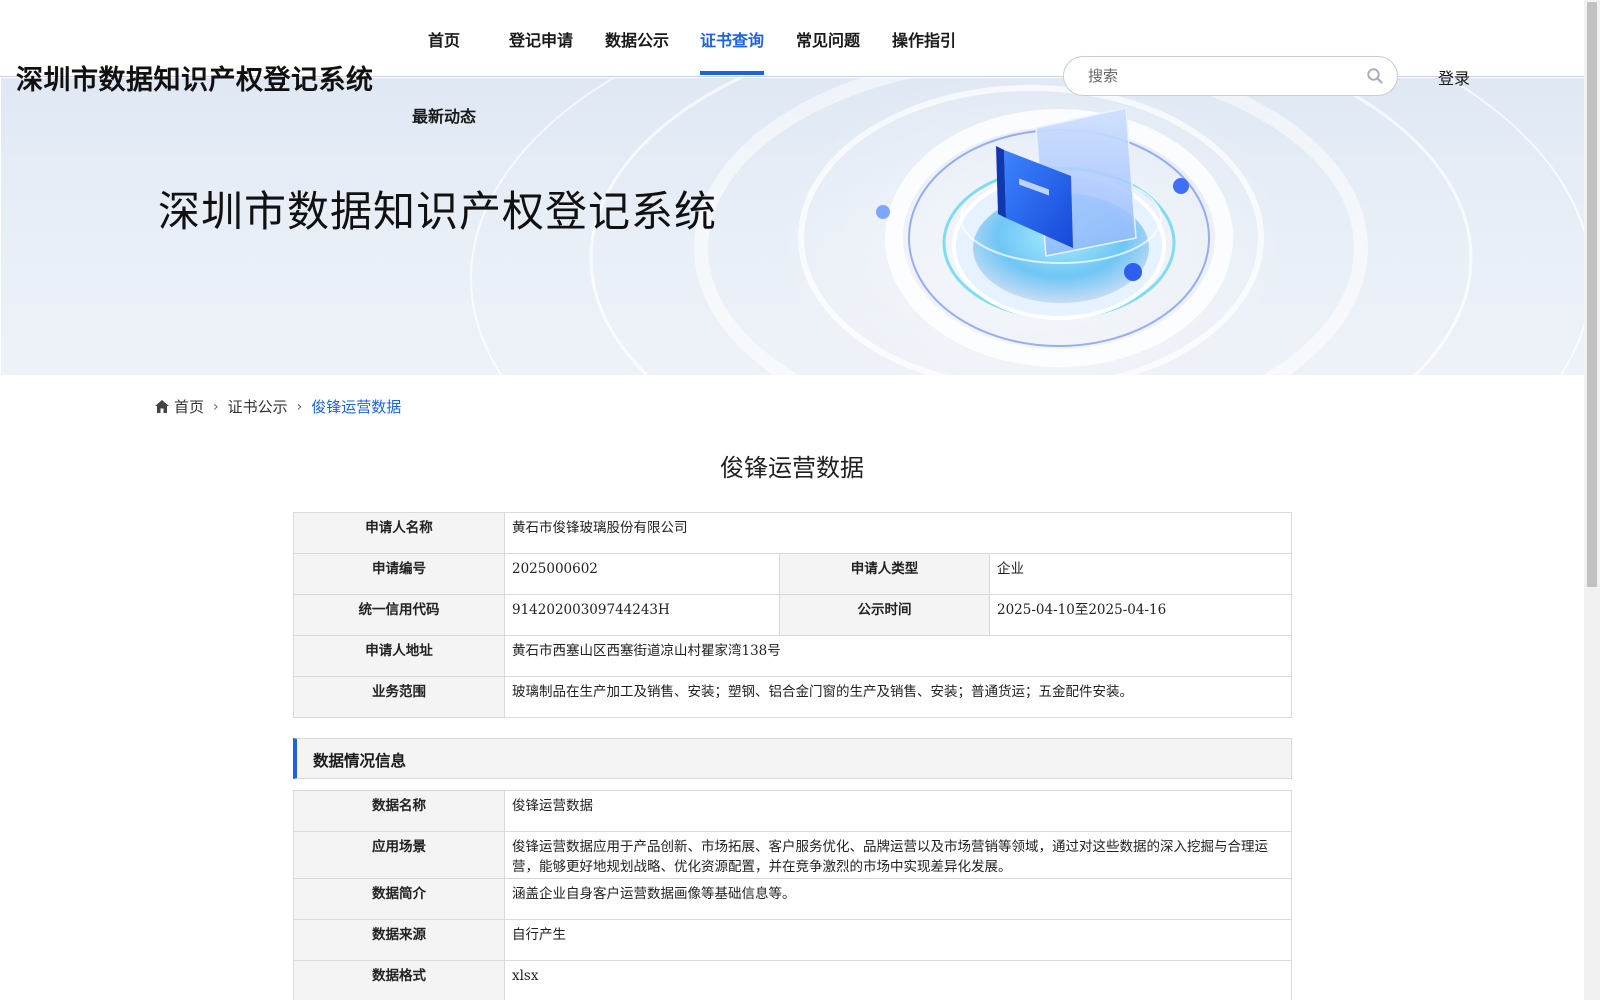 This screenshot has width=1600, height=1000. What do you see at coordinates (637, 39) in the screenshot?
I see `nav-data-publicity: 数据公示` at bounding box center [637, 39].